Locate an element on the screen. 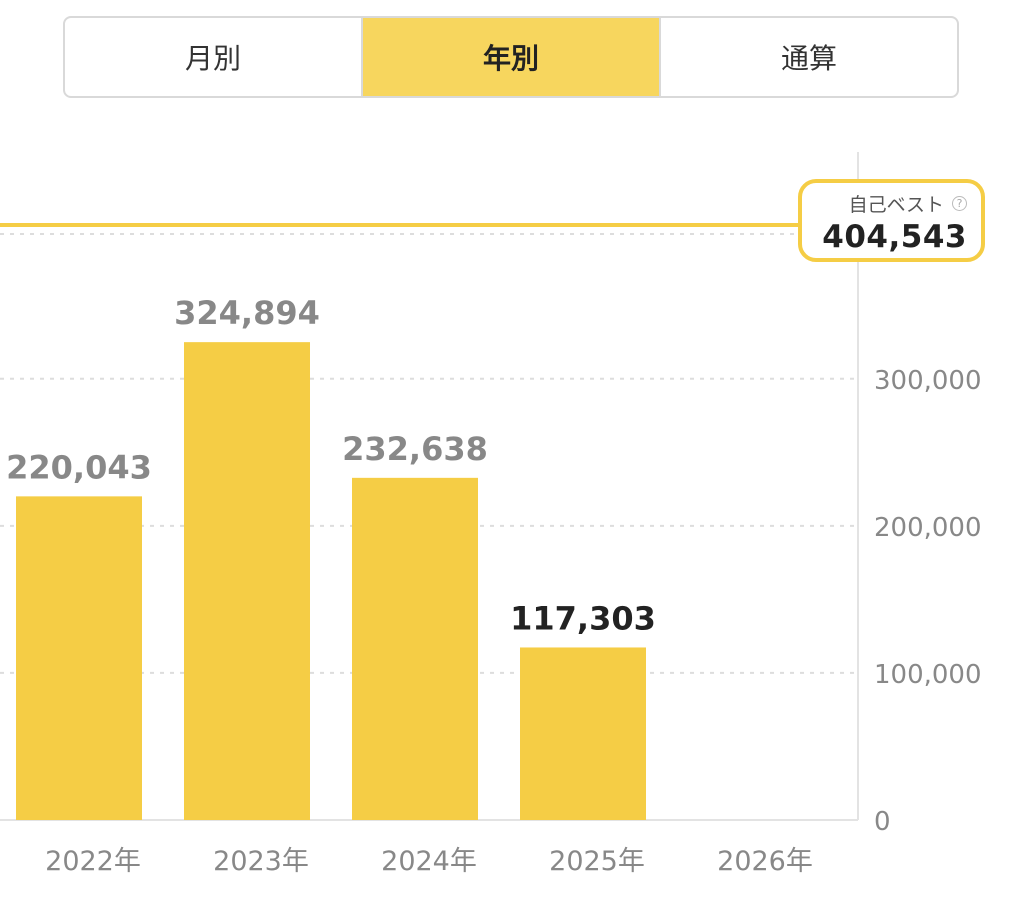 The height and width of the screenshot is (901, 1024). personal-best-label: 自己ベスト is located at coordinates (896, 205).